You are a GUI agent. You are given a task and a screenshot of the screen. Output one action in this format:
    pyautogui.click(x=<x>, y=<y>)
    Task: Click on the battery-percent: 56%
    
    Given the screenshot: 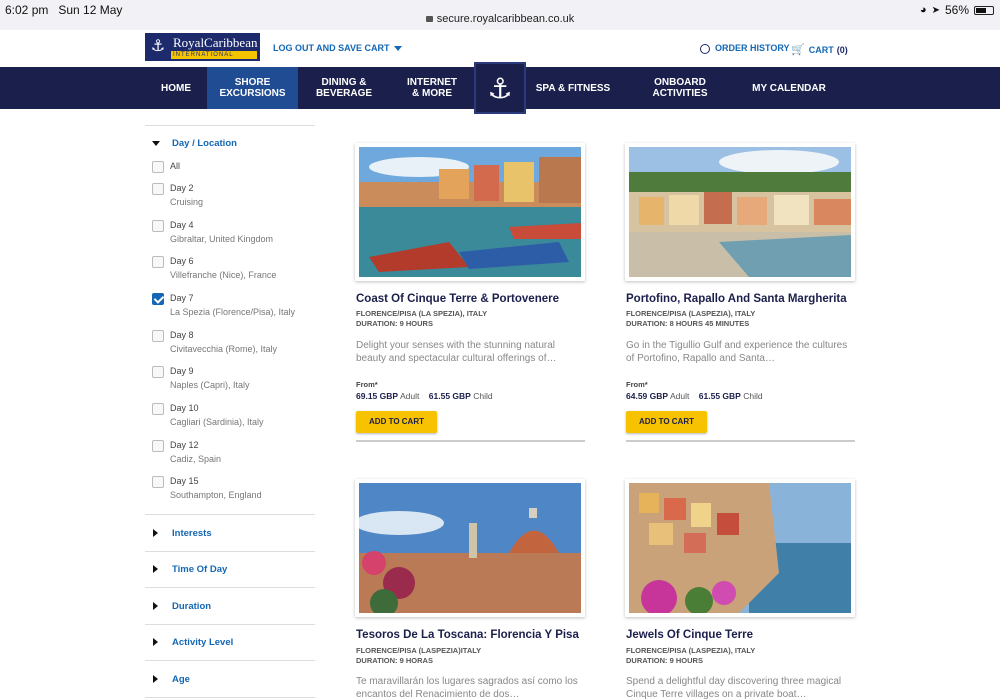 What is the action you would take?
    pyautogui.click(x=956, y=10)
    